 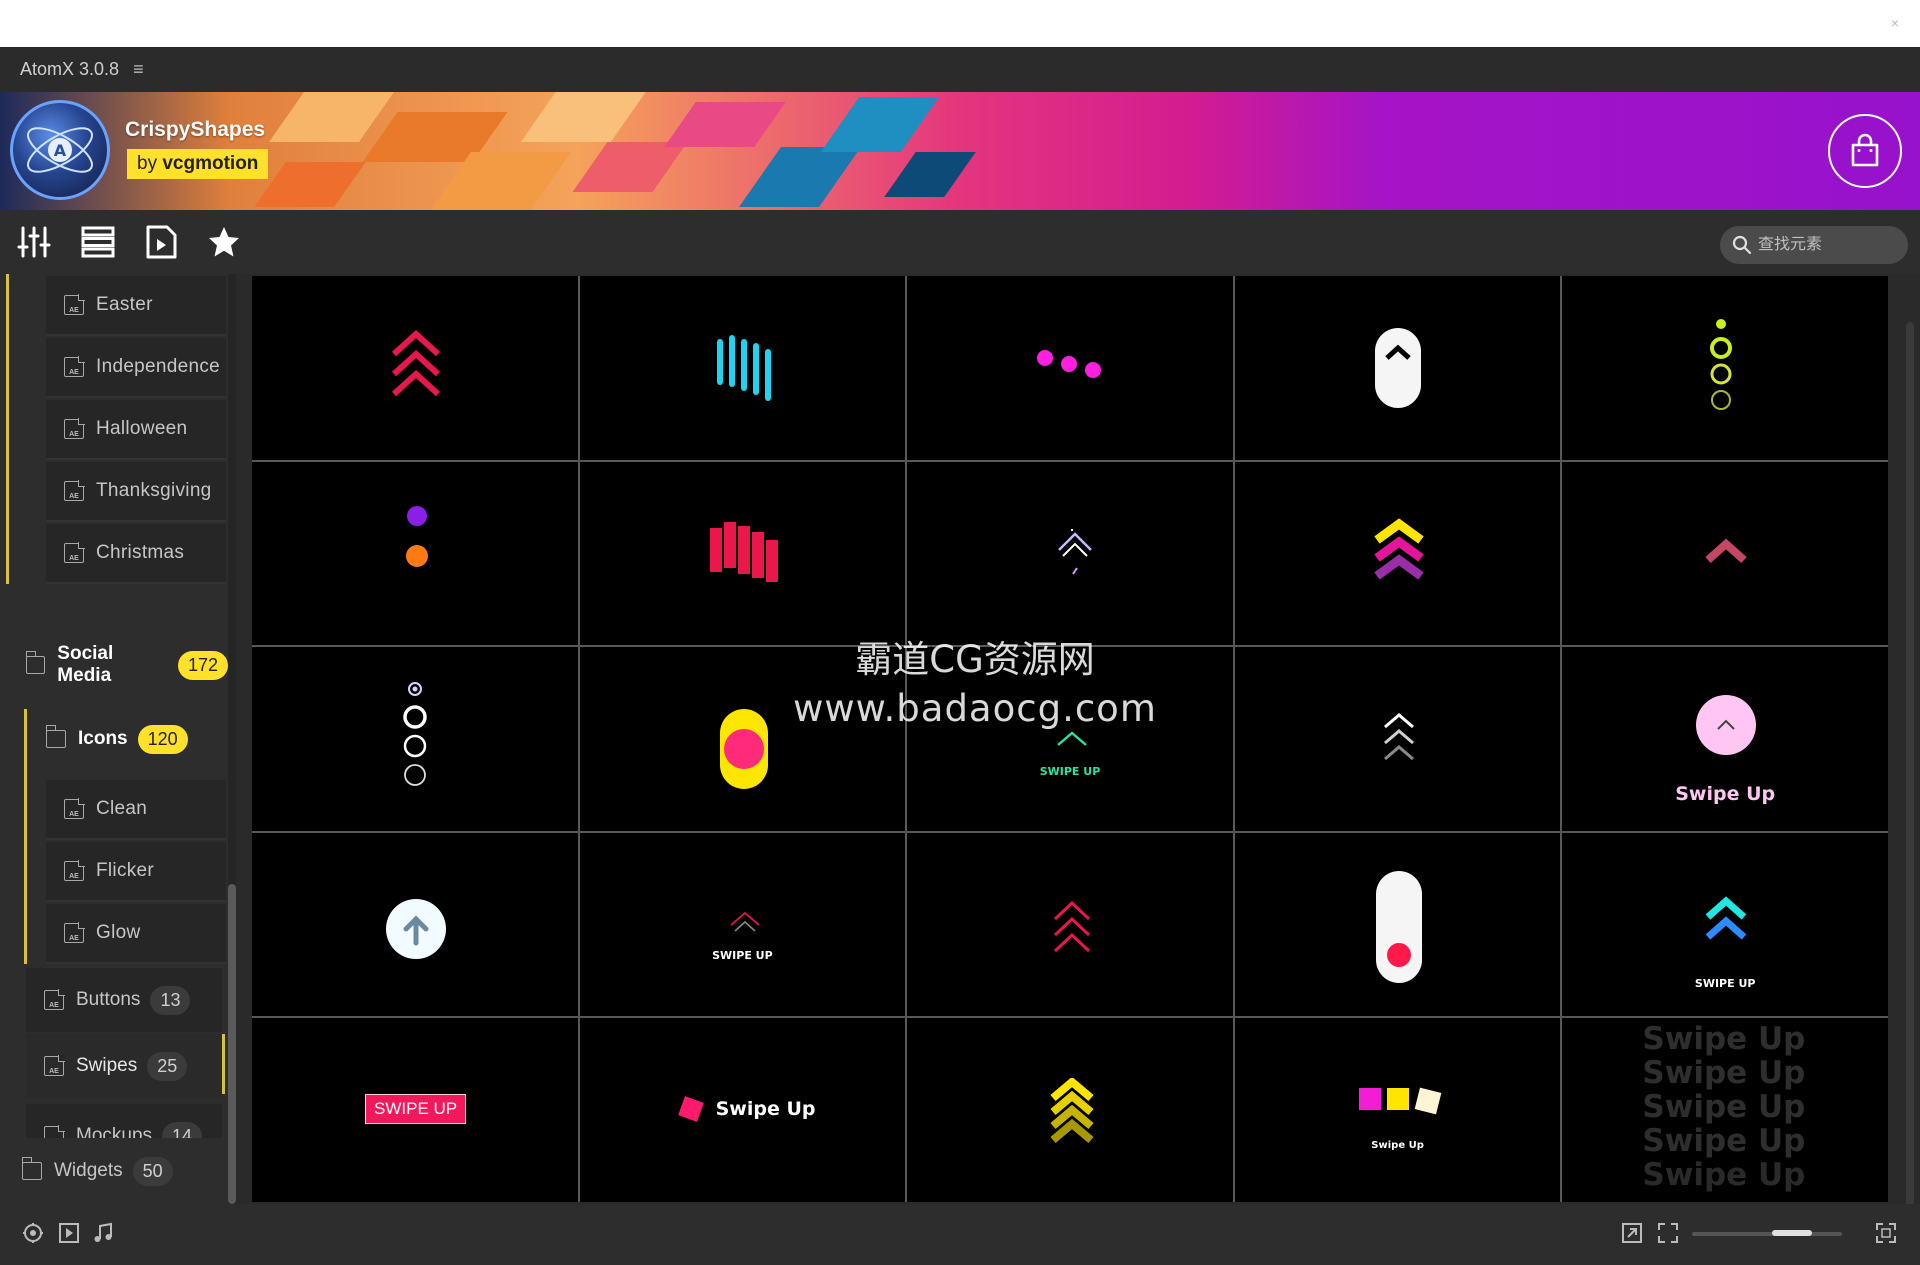 What do you see at coordinates (125, 870) in the screenshot?
I see `sidebar-item-label: Flicker` at bounding box center [125, 870].